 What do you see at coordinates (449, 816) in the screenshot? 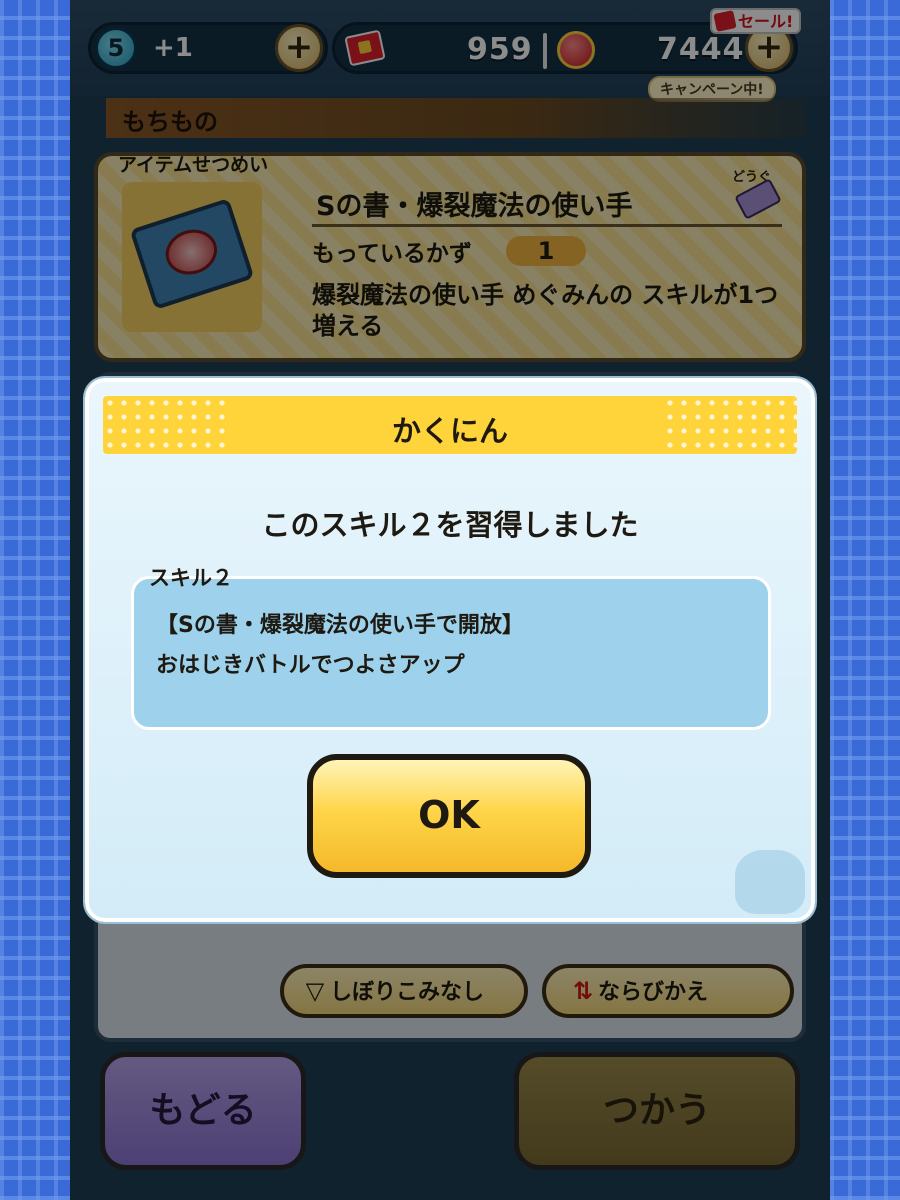
I see `ok-button: OK` at bounding box center [449, 816].